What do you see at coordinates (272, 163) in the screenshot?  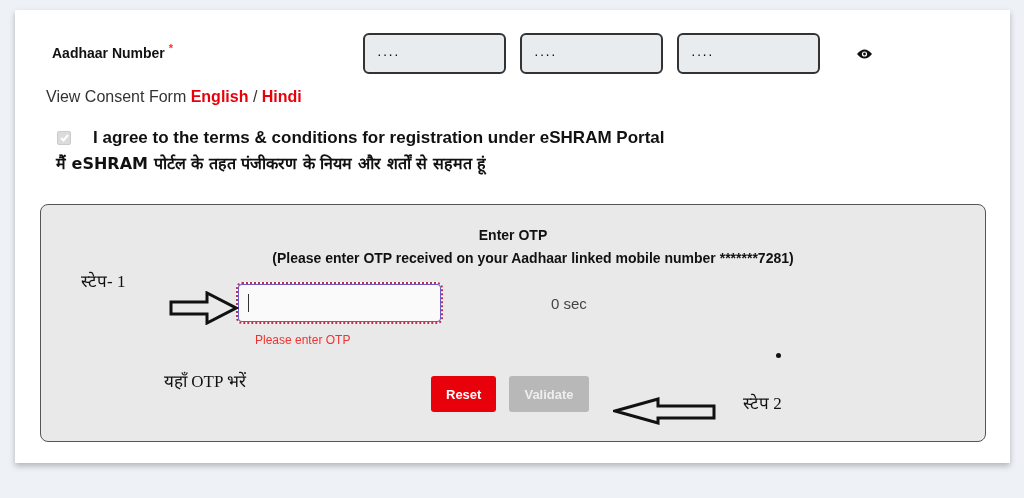 I see `agreement-hindi-text: मैं eSHRAM पोर्टल के तहत पंजीकरण के नियम और शर्तों से सहमत हूं` at bounding box center [272, 163].